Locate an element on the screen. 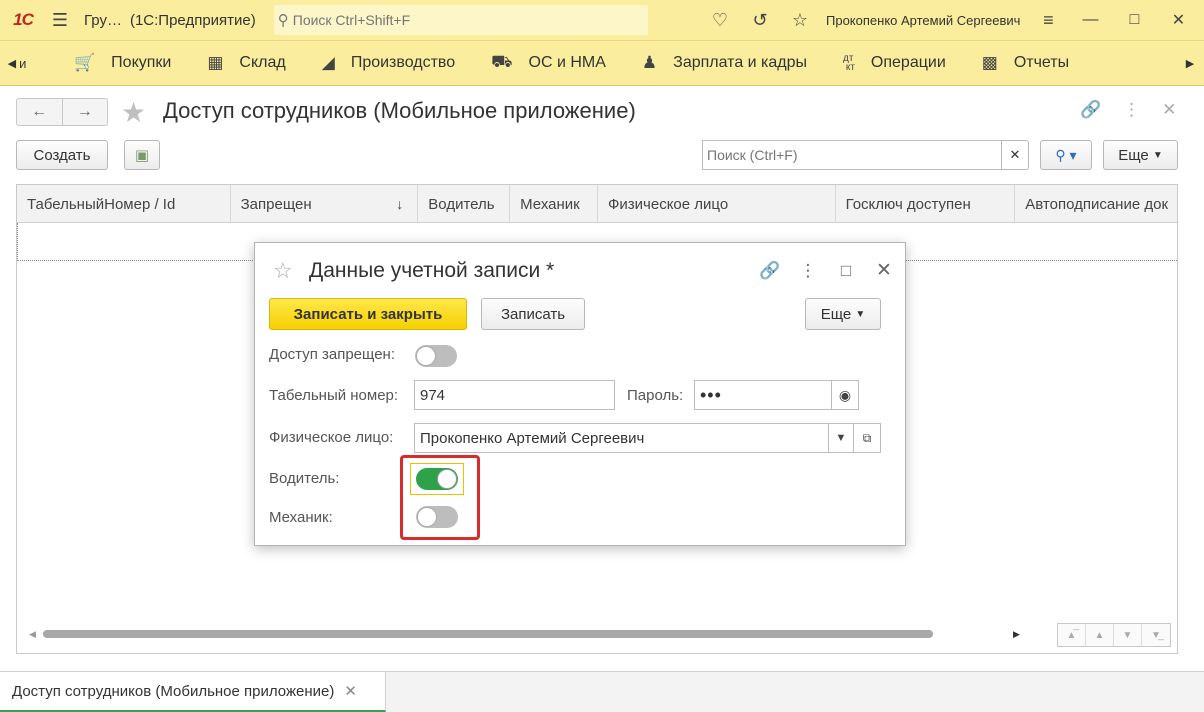 The height and width of the screenshot is (712, 1204). access-denied-toggle is located at coordinates (436, 356).